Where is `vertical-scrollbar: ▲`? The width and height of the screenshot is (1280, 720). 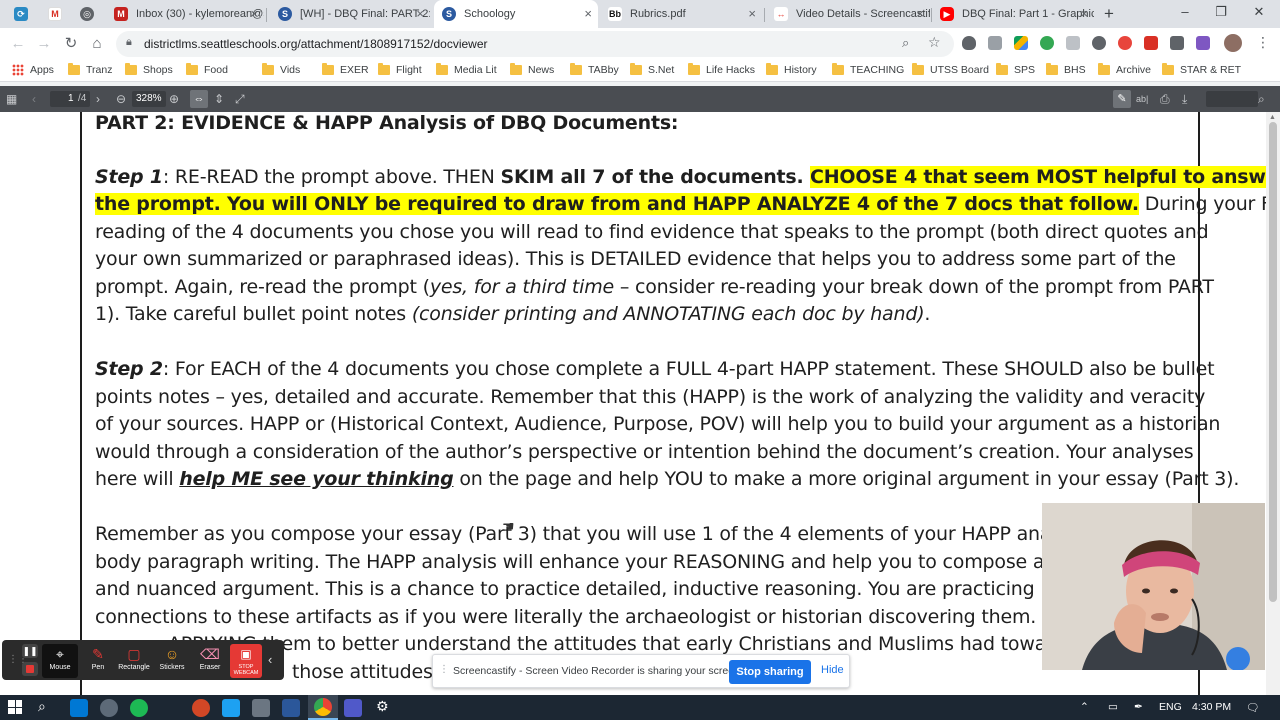 vertical-scrollbar: ▲ is located at coordinates (1273, 403).